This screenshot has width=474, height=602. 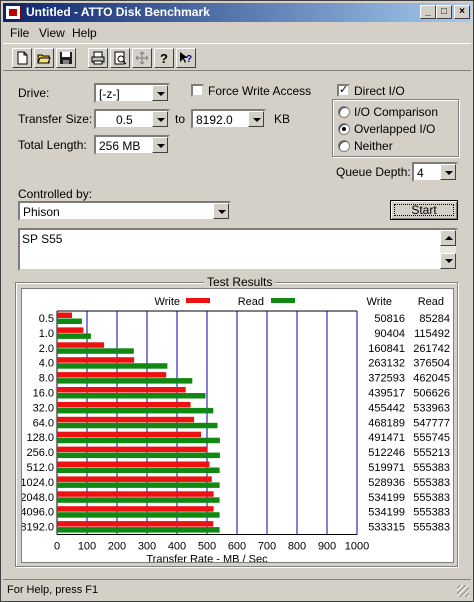 I want to click on to-label: to, so click(x=180, y=119).